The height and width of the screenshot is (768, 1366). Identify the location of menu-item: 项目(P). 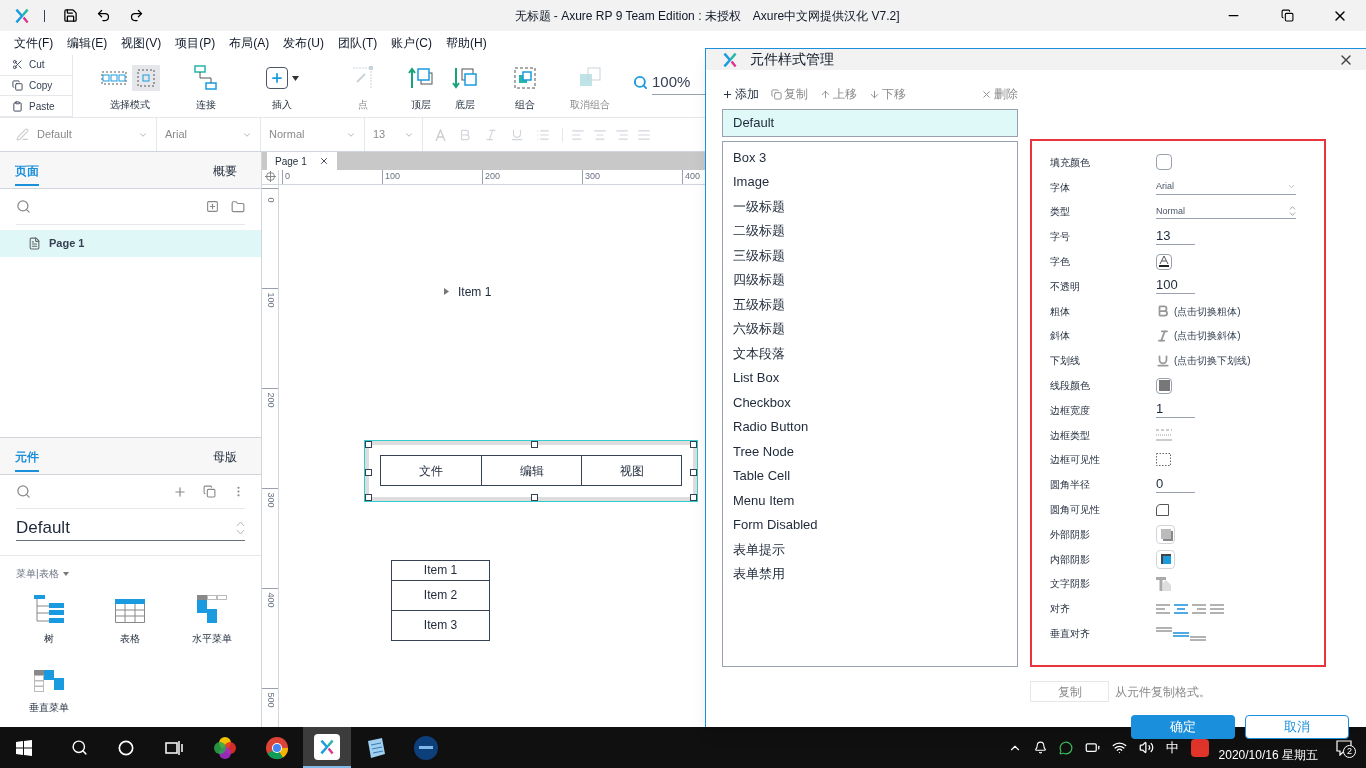
(195, 43).